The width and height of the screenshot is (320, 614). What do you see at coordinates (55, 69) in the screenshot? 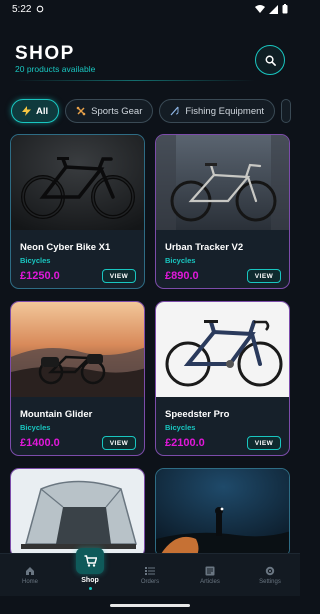
I see `product-count: 20 products available` at bounding box center [55, 69].